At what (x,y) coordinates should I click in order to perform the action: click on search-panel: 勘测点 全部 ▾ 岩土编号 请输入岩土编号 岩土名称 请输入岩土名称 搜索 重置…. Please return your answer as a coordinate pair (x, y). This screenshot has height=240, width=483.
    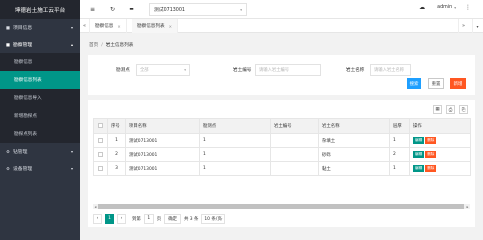
    Looking at the image, I should click on (281, 75).